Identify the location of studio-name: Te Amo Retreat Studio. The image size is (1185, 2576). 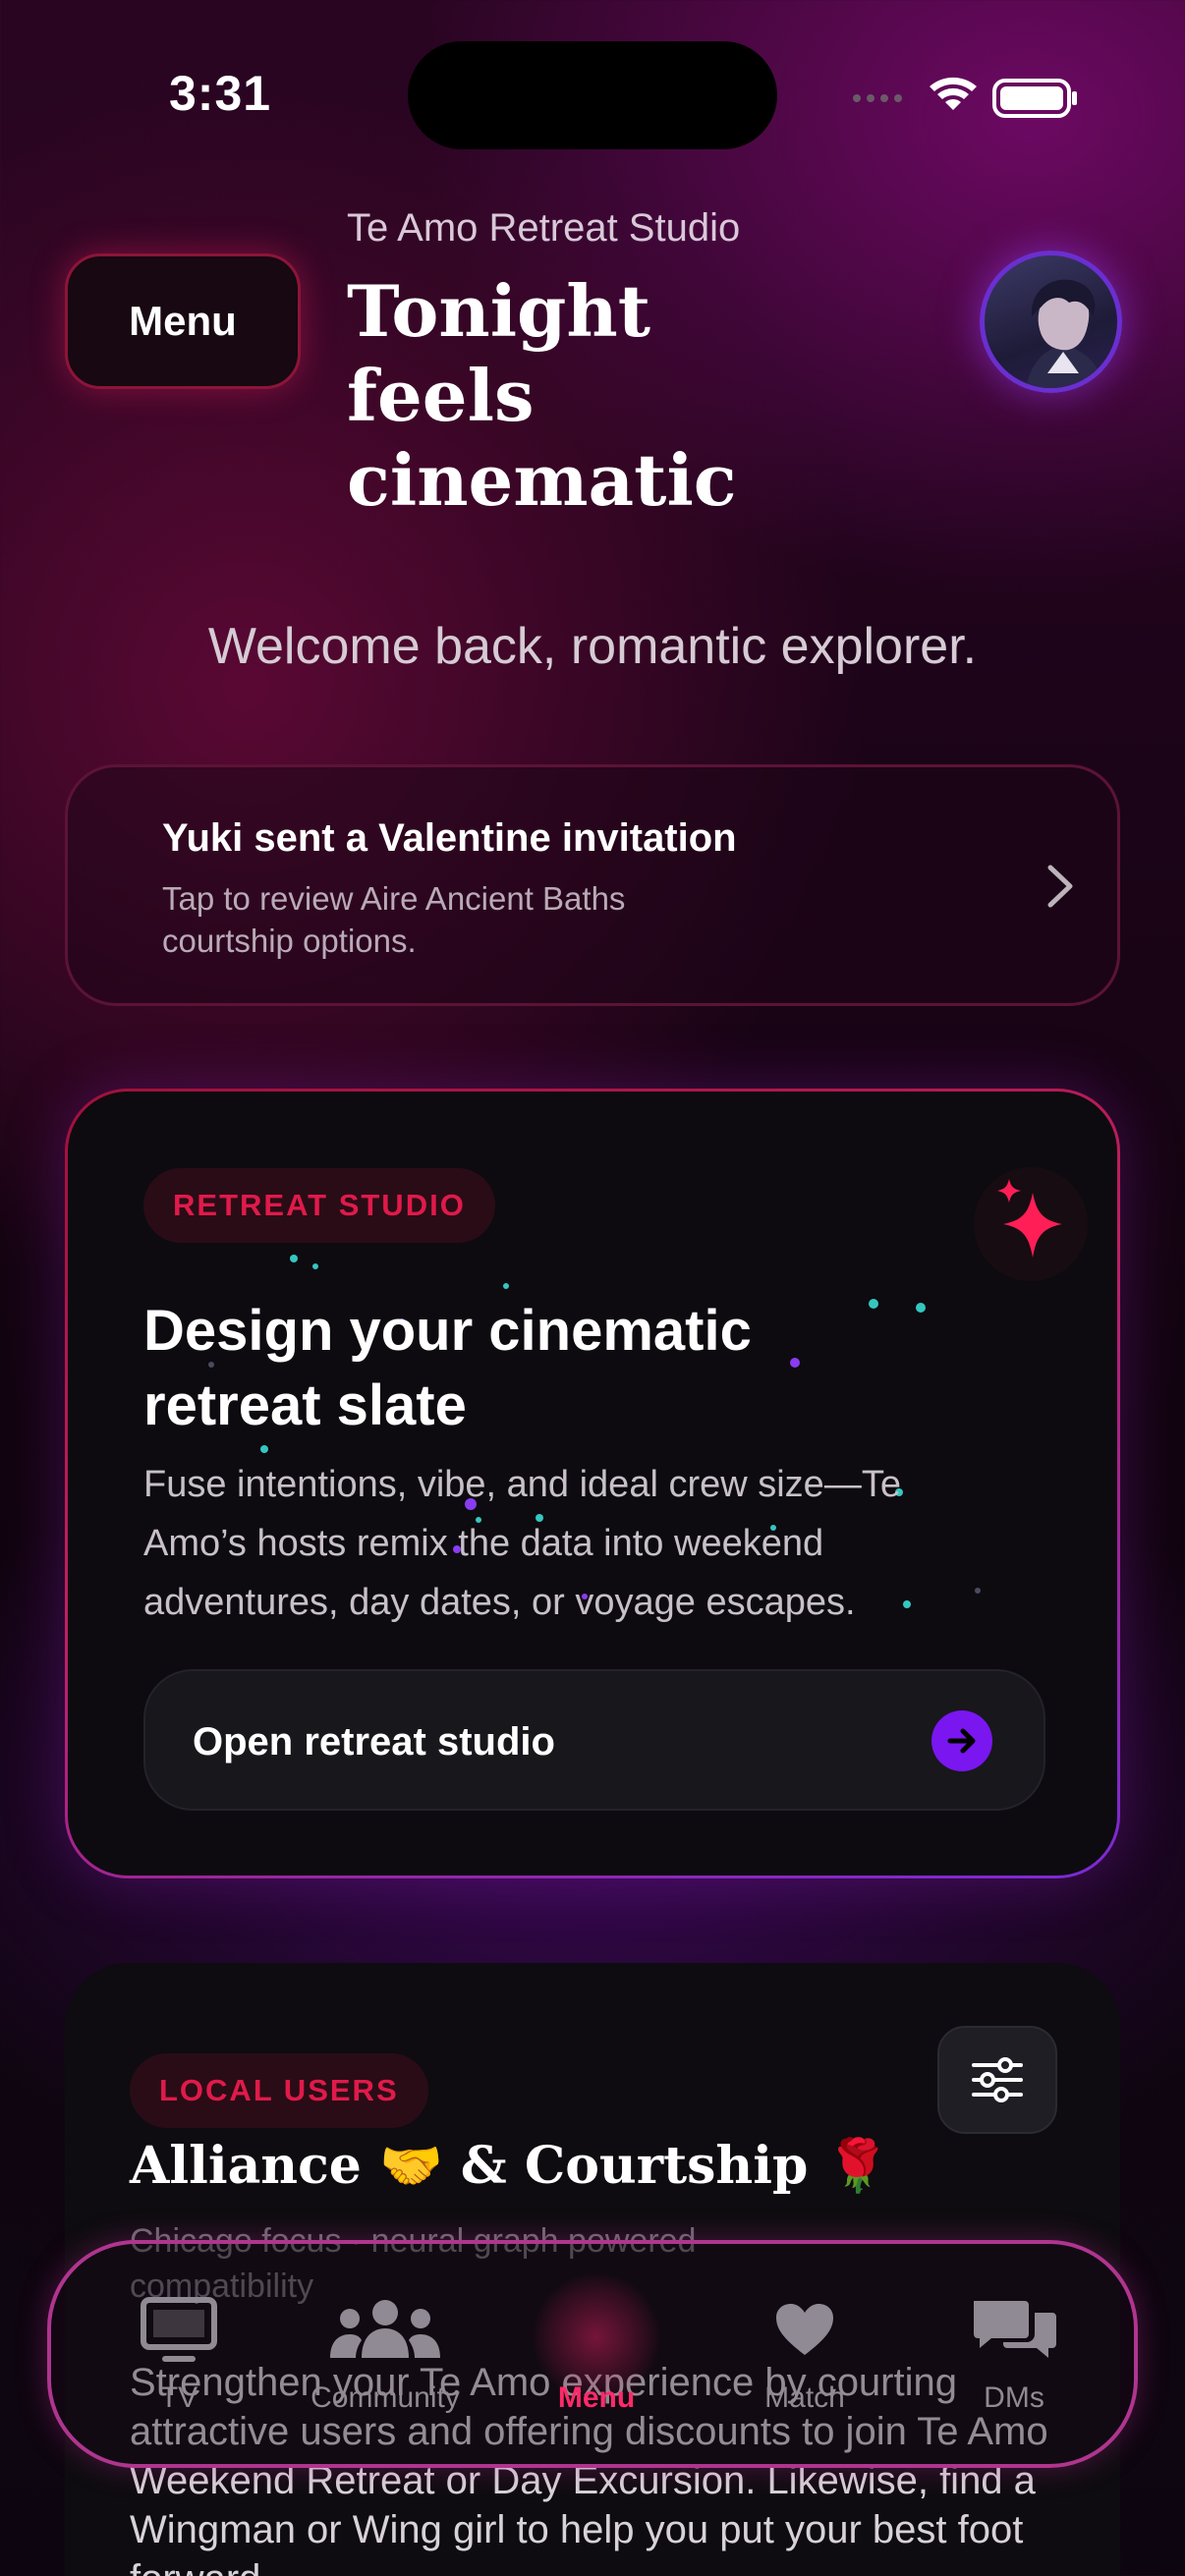
(544, 228).